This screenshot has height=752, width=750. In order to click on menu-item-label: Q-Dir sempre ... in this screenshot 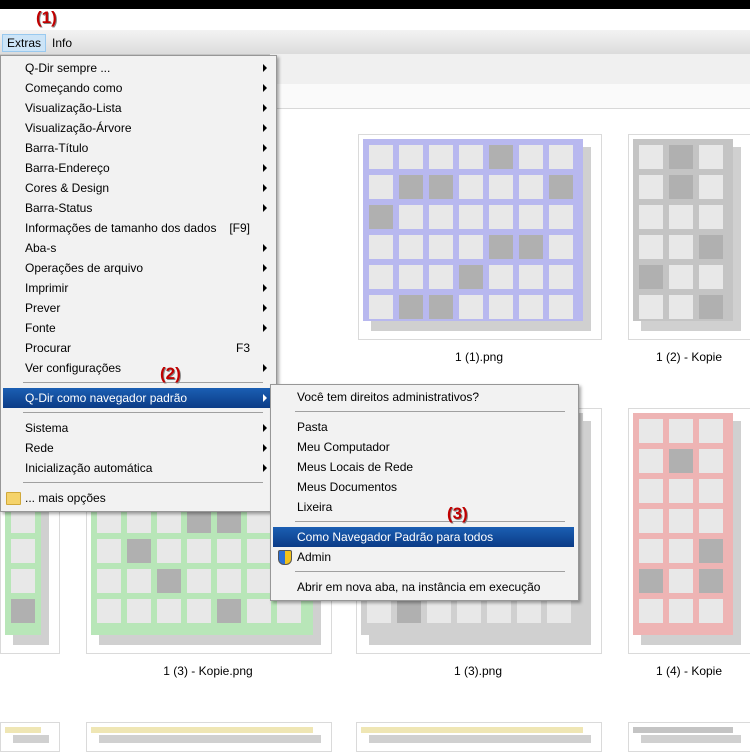, I will do `click(68, 68)`.